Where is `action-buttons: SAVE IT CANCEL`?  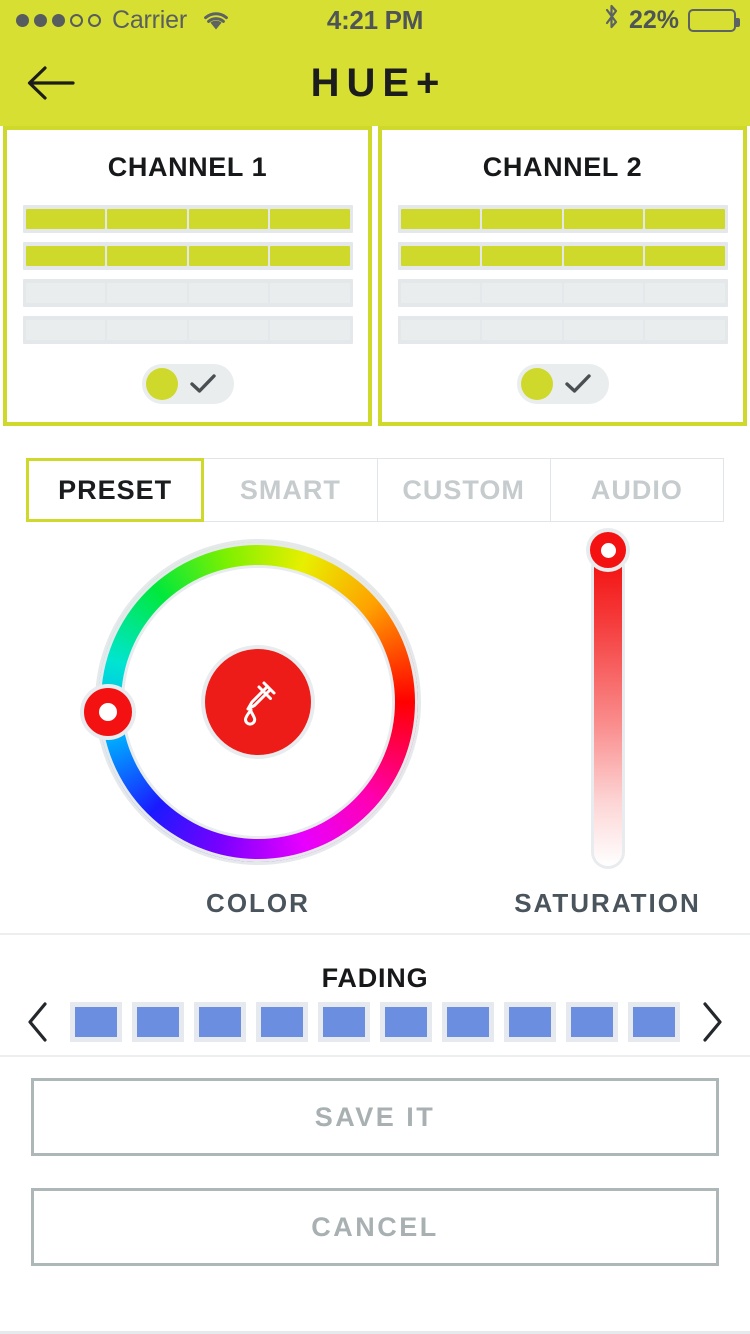
action-buttons: SAVE IT CANCEL is located at coordinates (375, 1172).